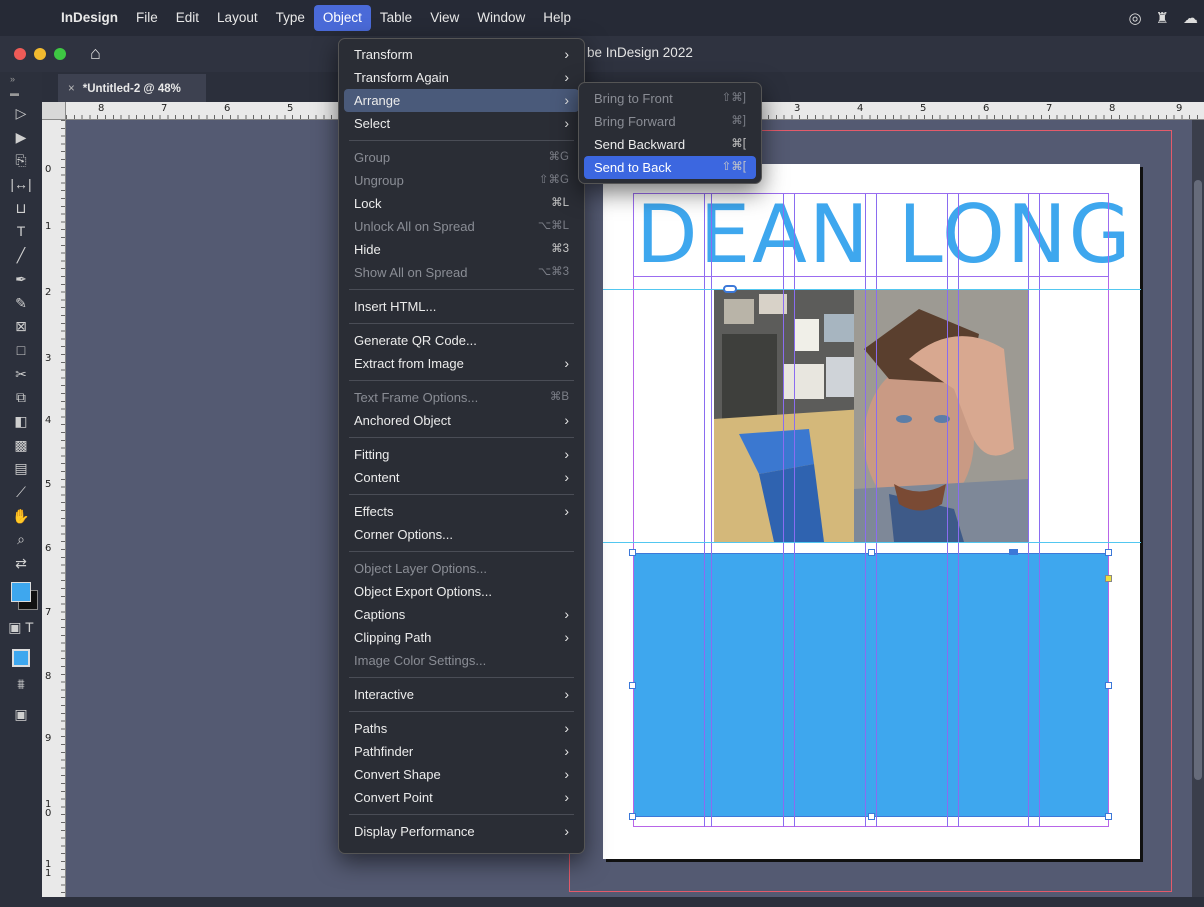 The height and width of the screenshot is (907, 1204). What do you see at coordinates (414, 831) in the screenshot?
I see `menu-item-label: Display Performance` at bounding box center [414, 831].